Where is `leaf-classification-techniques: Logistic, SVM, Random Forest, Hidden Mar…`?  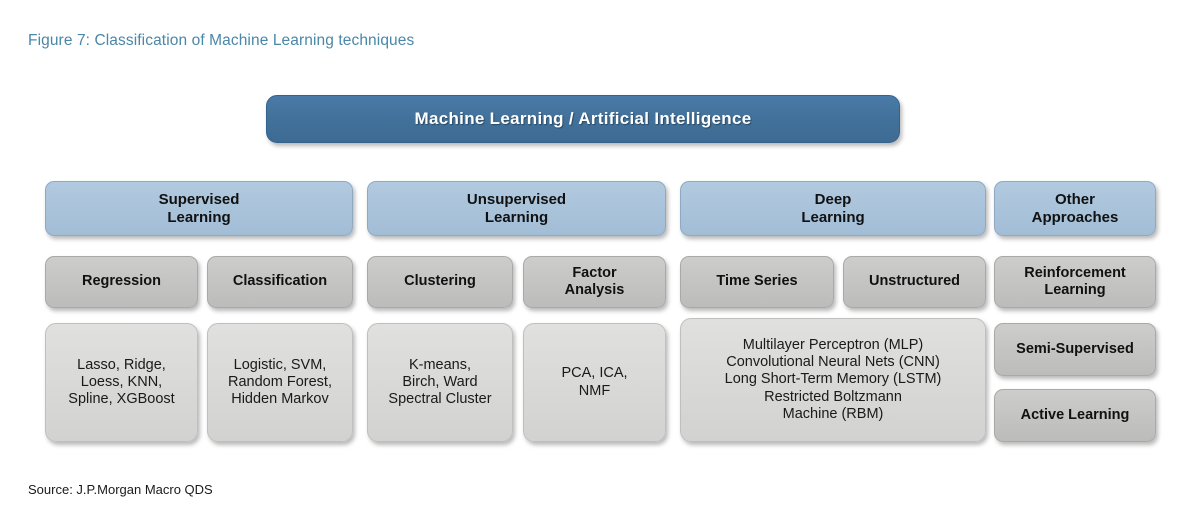
leaf-classification-techniques: Logistic, SVM, Random Forest, Hidden Mar… is located at coordinates (280, 382).